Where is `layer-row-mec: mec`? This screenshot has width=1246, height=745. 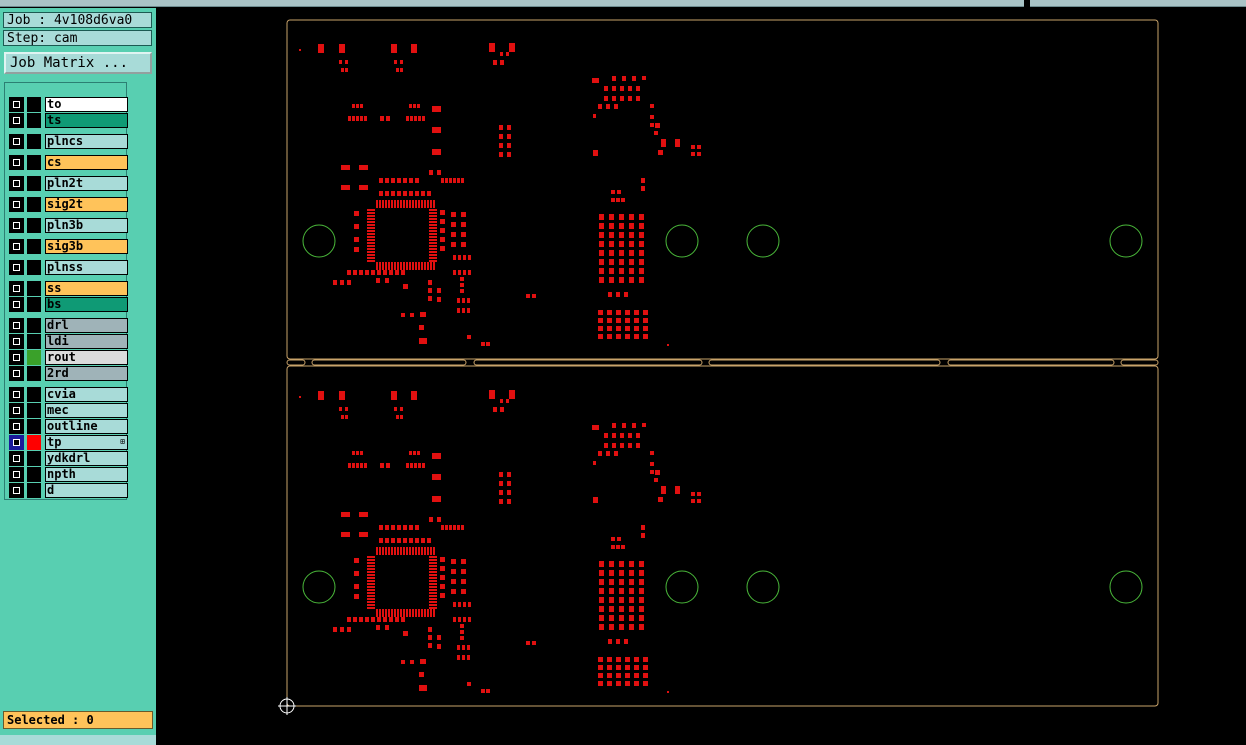 layer-row-mec: mec is located at coordinates (68, 410).